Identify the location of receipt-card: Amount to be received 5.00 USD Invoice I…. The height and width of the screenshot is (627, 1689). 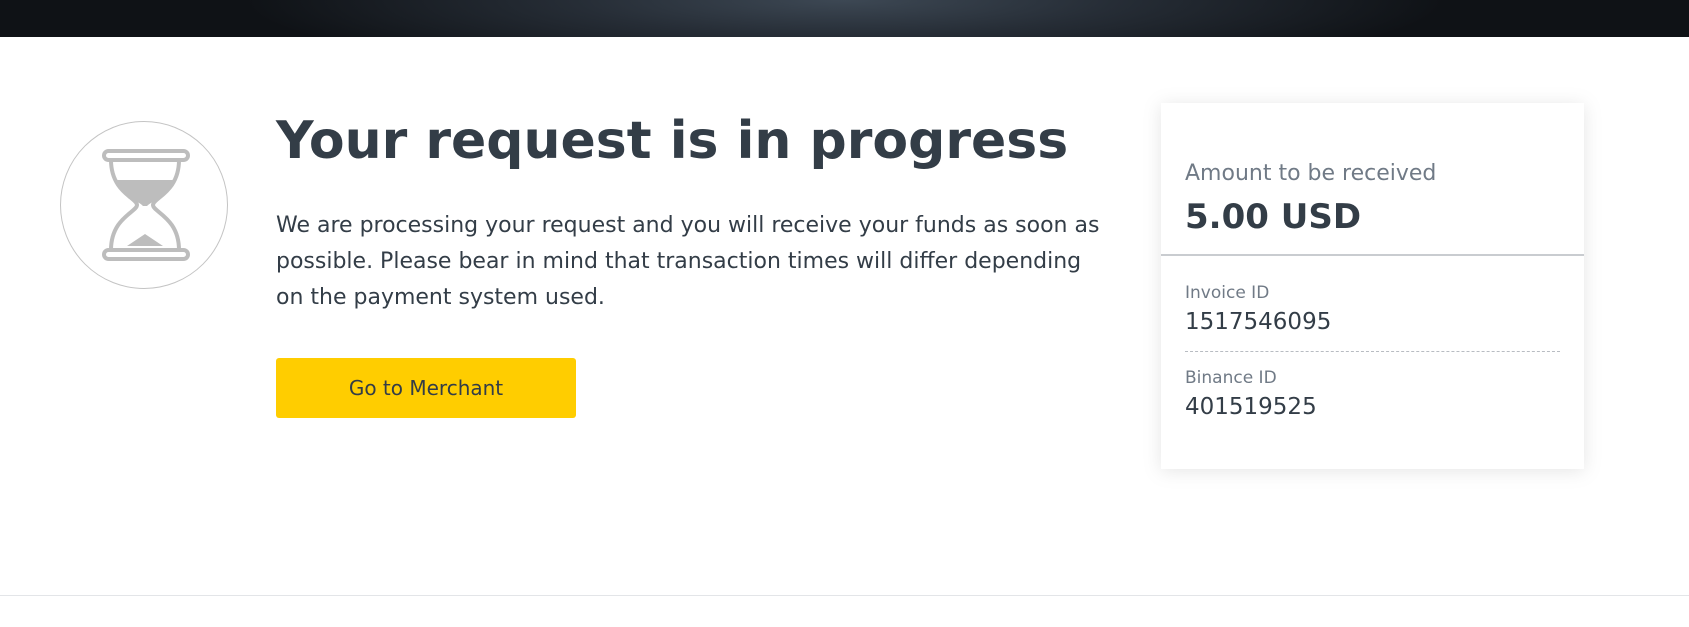
(1372, 286).